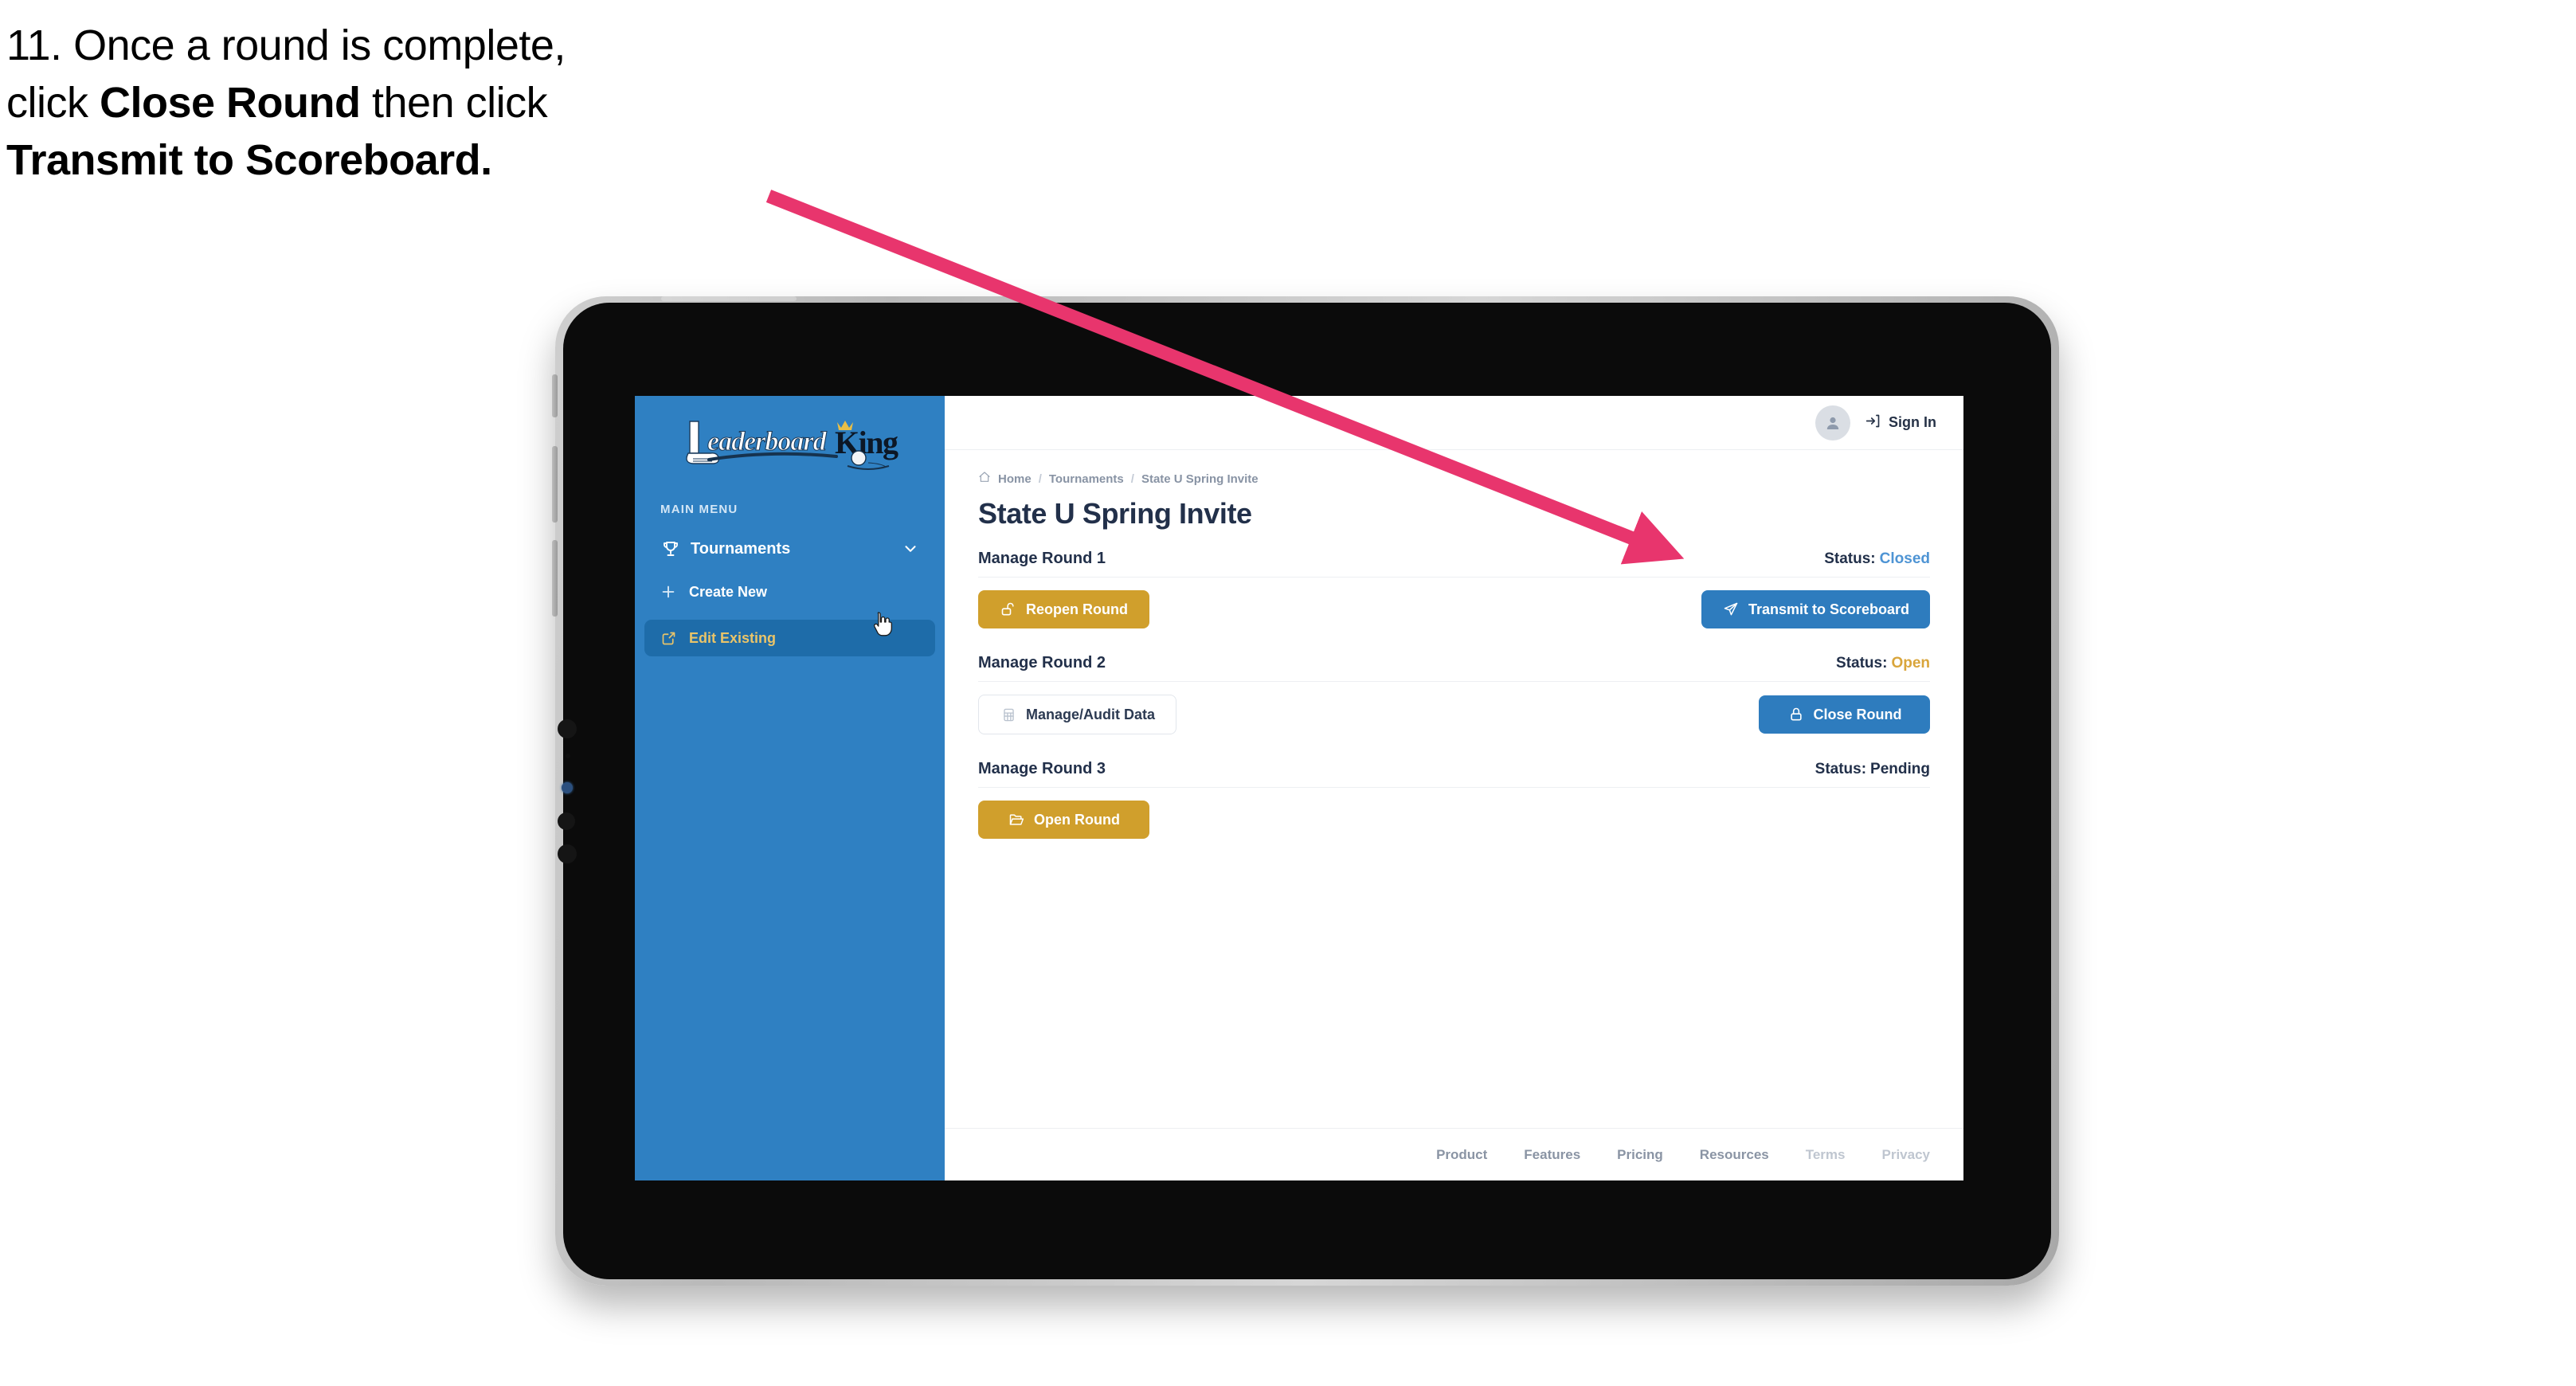  Describe the element at coordinates (1454, 717) in the screenshot. I see `round-2-actions: Manage/Audit Data Close Round` at that location.